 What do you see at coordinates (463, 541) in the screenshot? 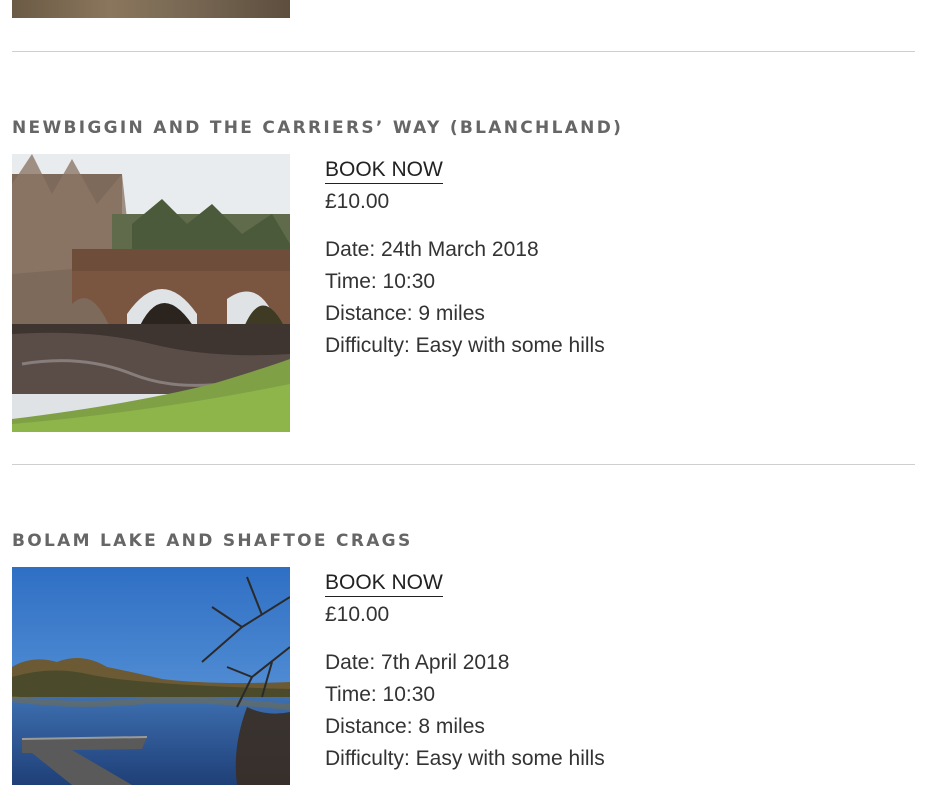
I see `walk-title: BOLAM LAKE AND SHAFTOE CRAGS` at bounding box center [463, 541].